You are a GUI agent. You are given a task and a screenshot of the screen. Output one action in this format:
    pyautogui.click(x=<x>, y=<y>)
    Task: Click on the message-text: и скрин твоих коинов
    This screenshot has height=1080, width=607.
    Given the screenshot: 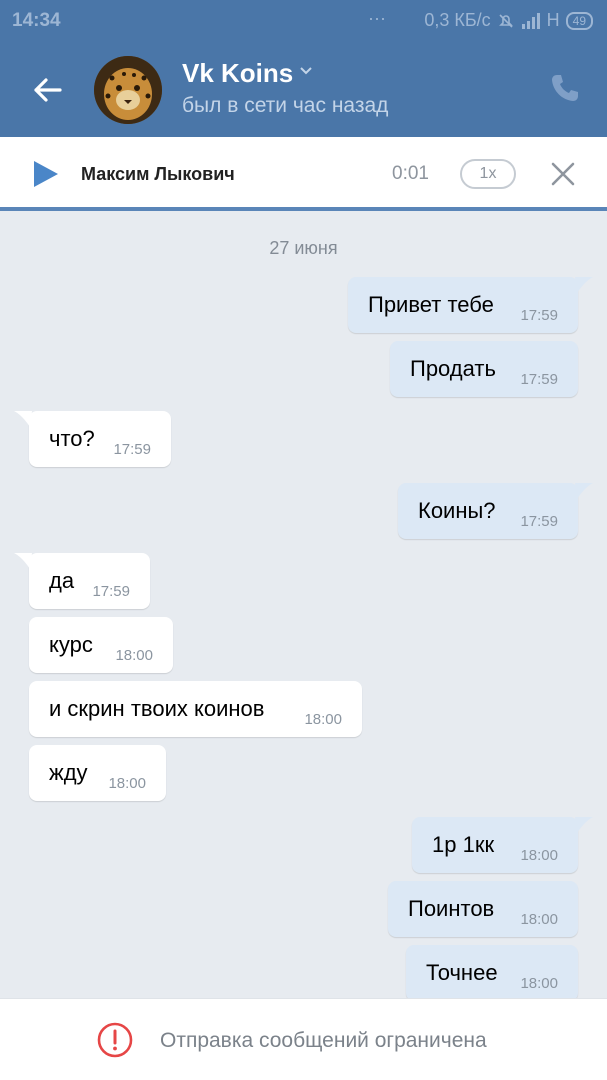 What is the action you would take?
    pyautogui.click(x=157, y=708)
    